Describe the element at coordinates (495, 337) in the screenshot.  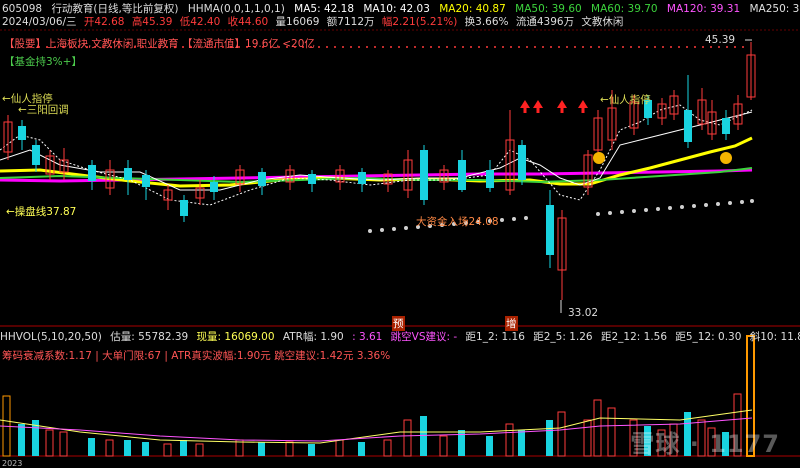
I see `distance-1-2: 距1_2: 1.16` at that location.